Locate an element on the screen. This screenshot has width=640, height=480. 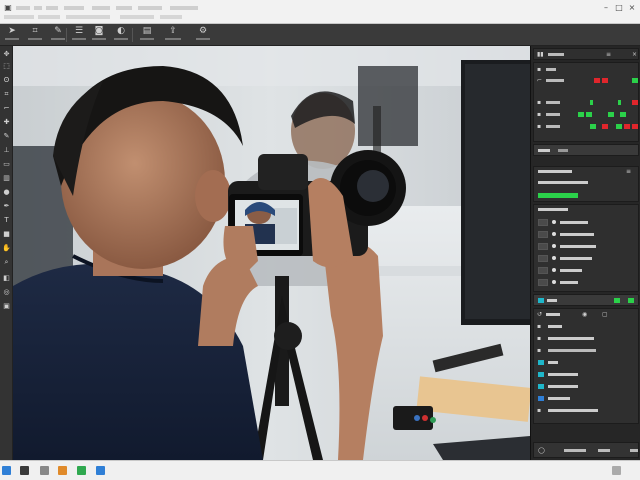
export-tool-button: ⇪ is located at coordinates (173, 35).